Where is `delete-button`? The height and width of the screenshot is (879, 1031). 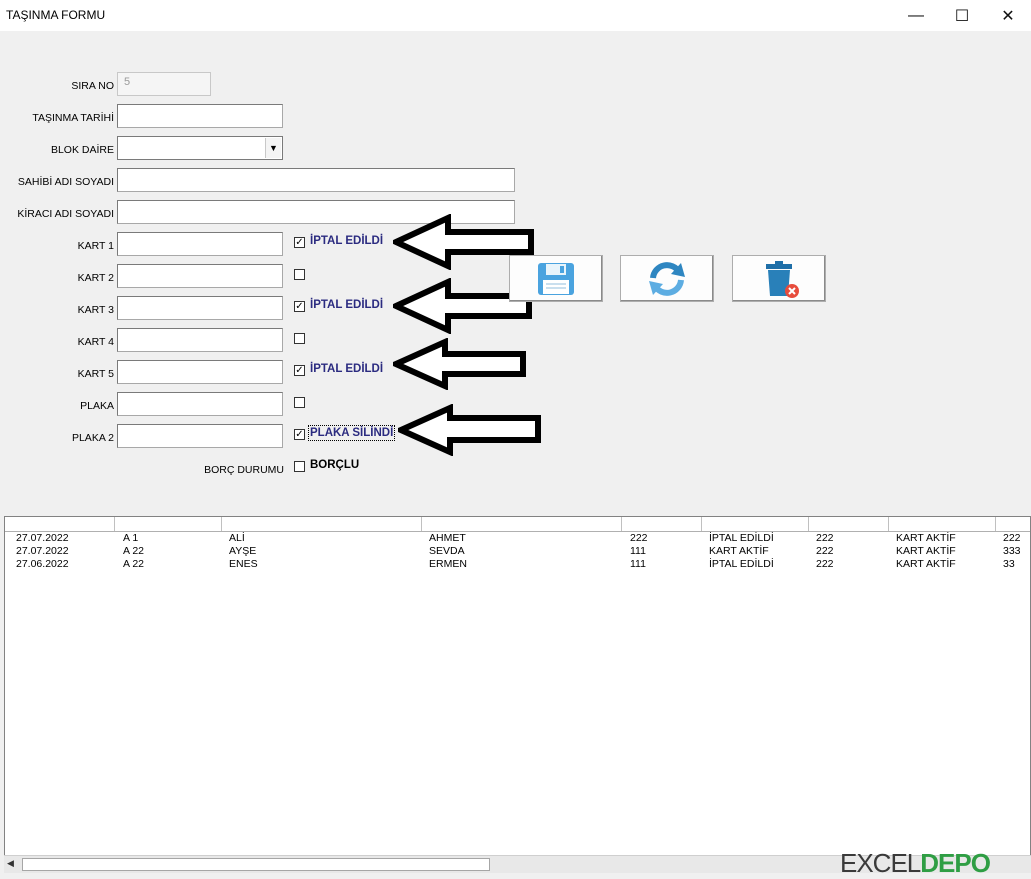 delete-button is located at coordinates (779, 278).